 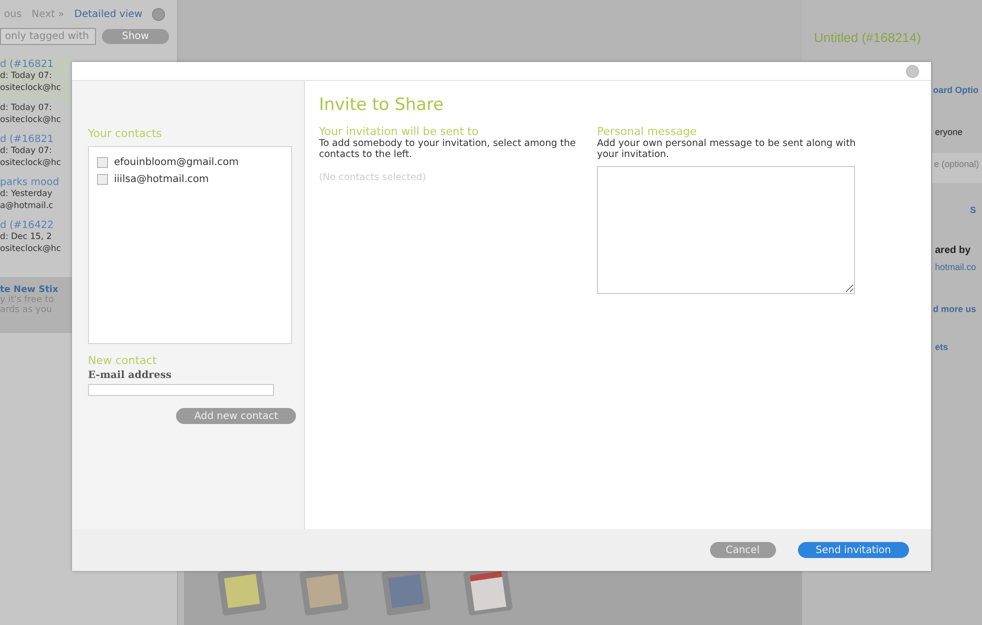 What do you see at coordinates (130, 375) in the screenshot?
I see `email-label: E-mail address` at bounding box center [130, 375].